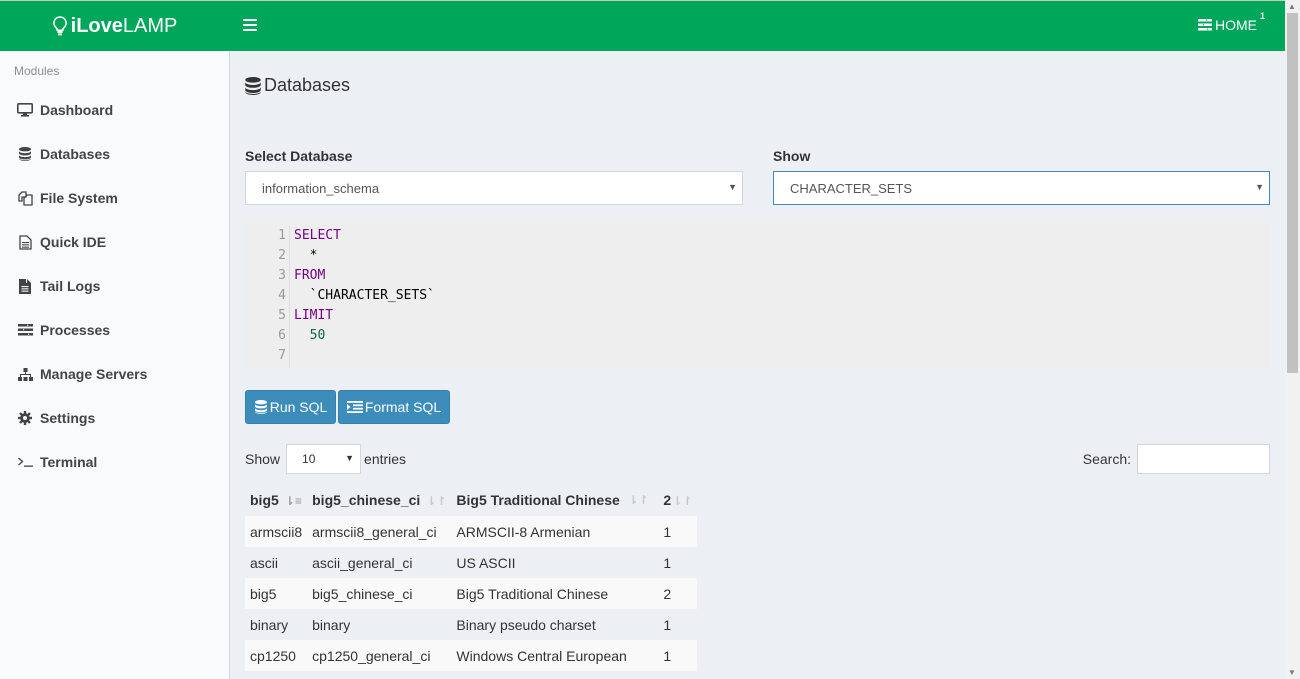 The height and width of the screenshot is (679, 1300). I want to click on home-label: HOME, so click(1236, 25).